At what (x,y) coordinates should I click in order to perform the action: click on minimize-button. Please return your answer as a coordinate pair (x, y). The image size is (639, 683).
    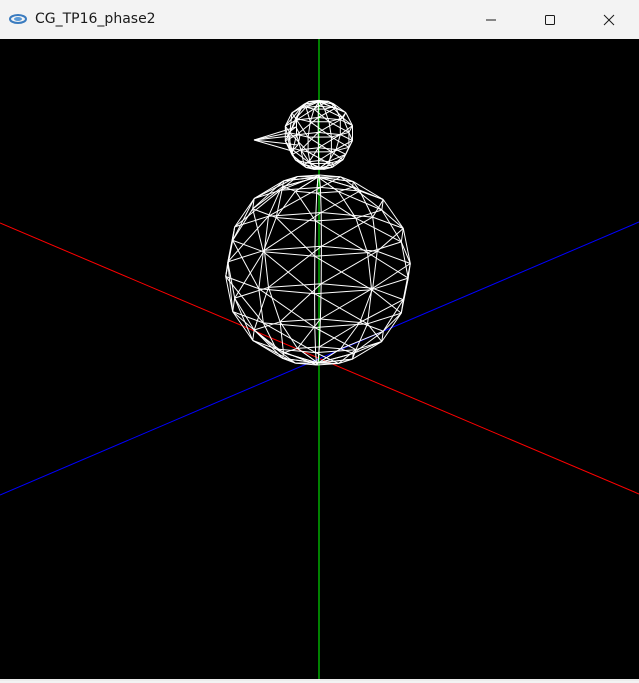
    Looking at the image, I should click on (491, 19).